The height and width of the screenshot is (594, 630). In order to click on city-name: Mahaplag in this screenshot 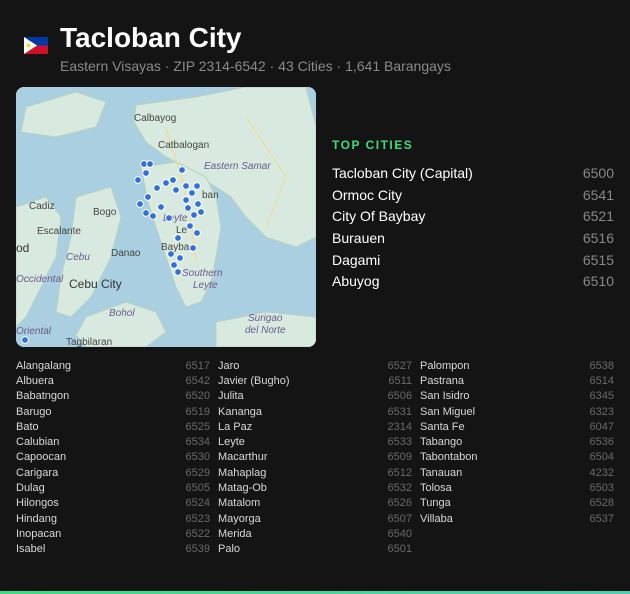, I will do `click(242, 472)`.